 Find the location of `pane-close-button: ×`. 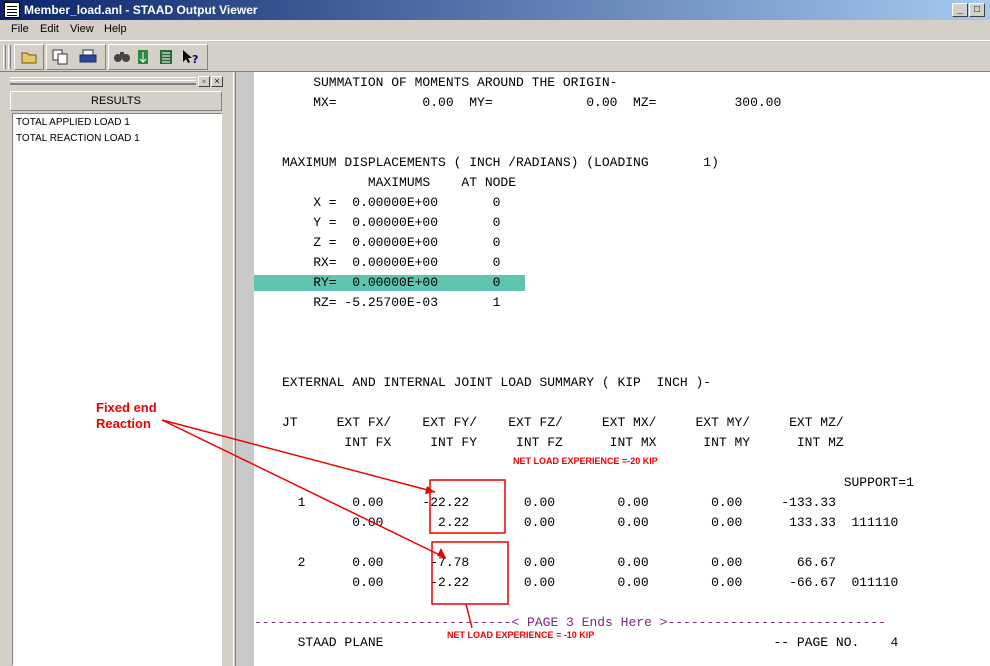

pane-close-button: × is located at coordinates (217, 81).